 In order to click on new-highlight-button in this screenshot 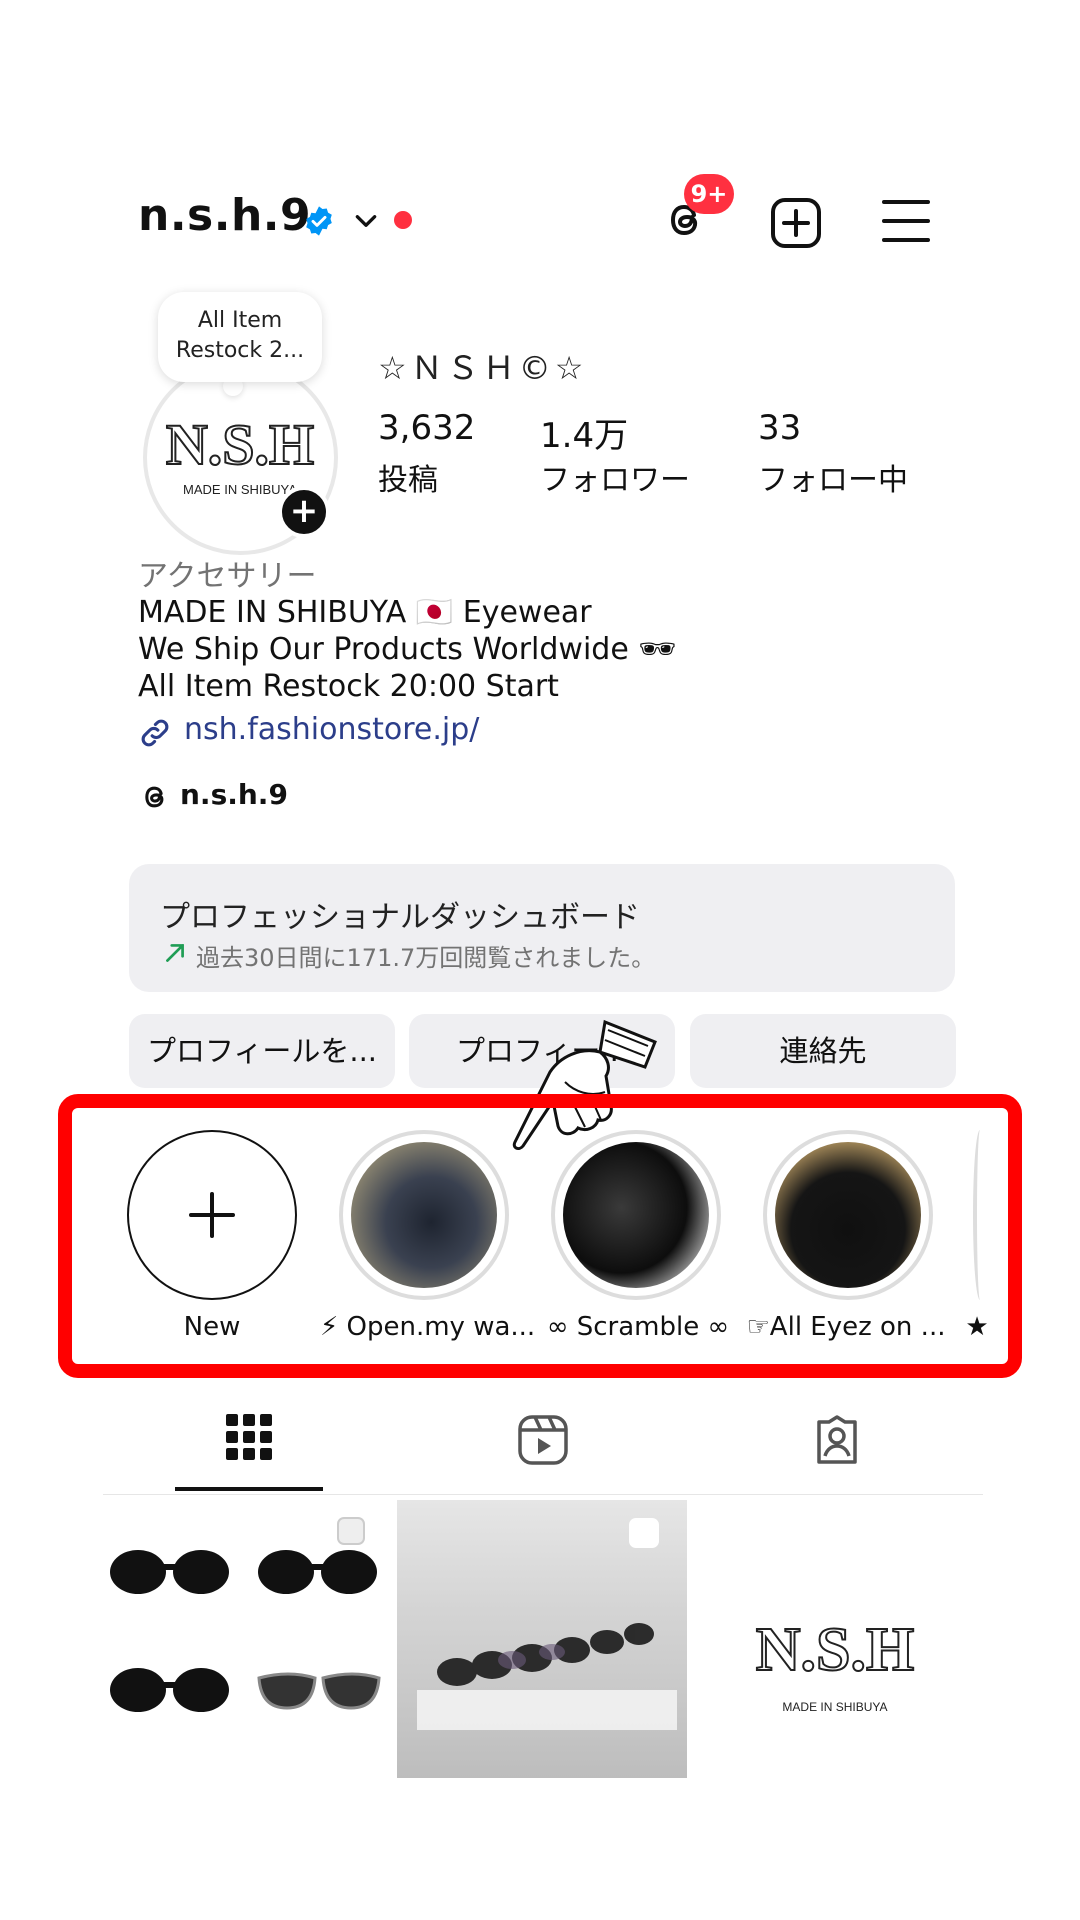, I will do `click(212, 1215)`.